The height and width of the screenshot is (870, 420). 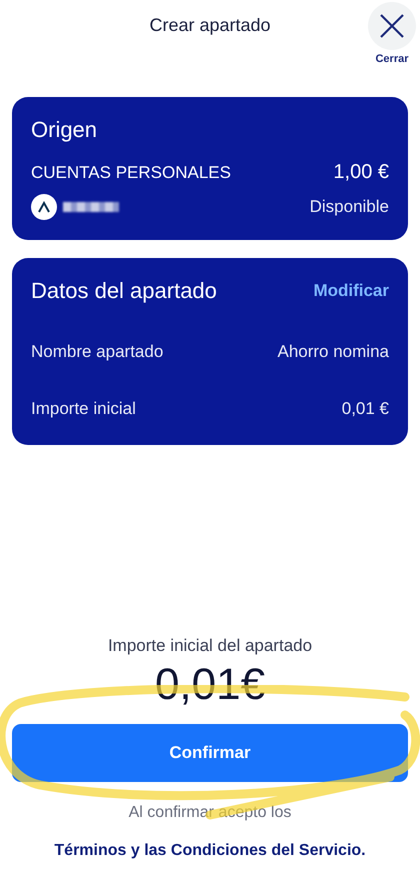 I want to click on close-button, so click(x=392, y=26).